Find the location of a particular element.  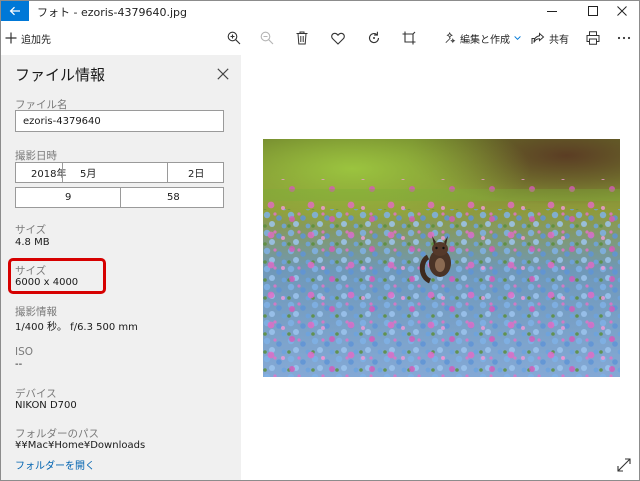

iso-value: -- is located at coordinates (19, 364).